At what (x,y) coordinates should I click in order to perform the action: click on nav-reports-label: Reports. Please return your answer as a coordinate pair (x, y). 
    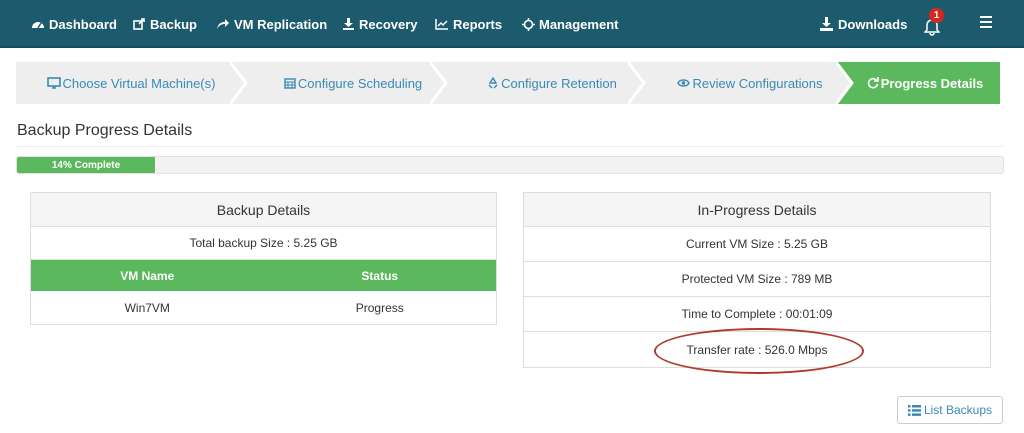
    Looking at the image, I should click on (478, 24).